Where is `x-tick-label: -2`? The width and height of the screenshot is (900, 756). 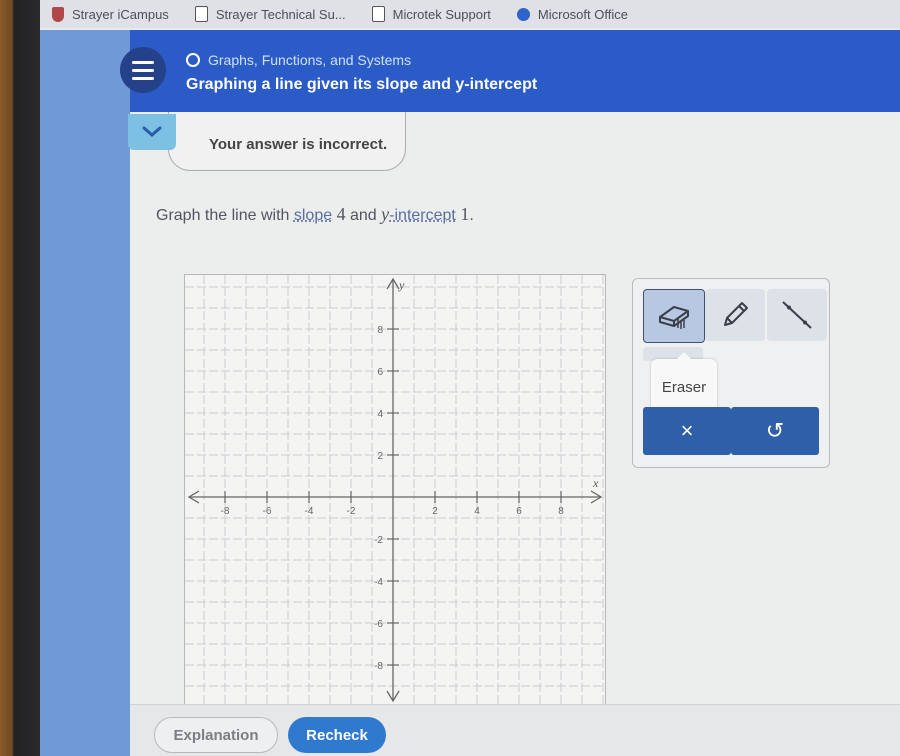
x-tick-label: -2 is located at coordinates (351, 511).